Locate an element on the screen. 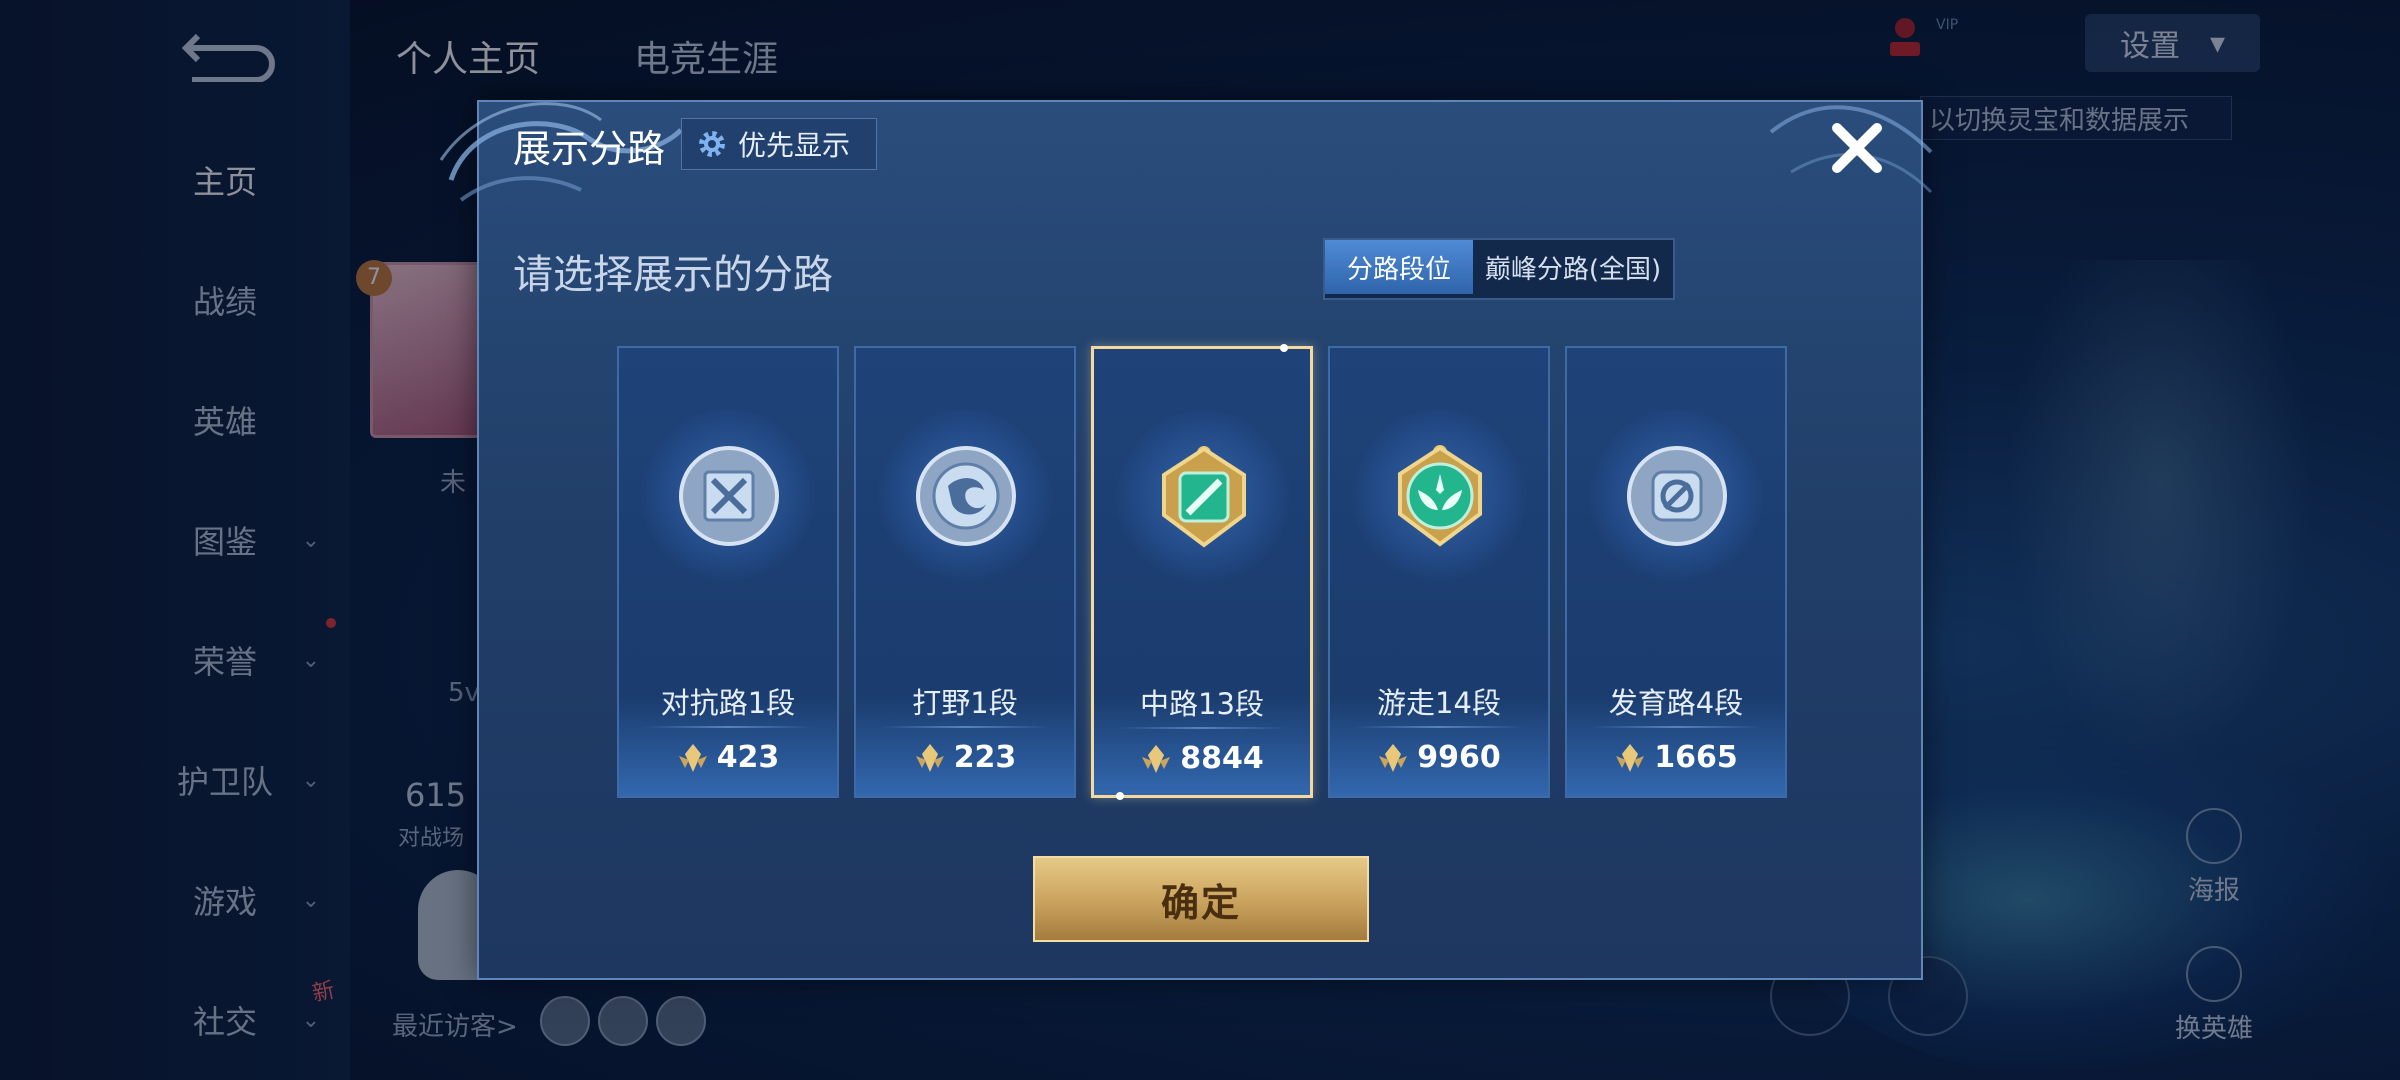 The height and width of the screenshot is (1080, 2400). lane-card-jungle: 打野1段 223 is located at coordinates (965, 572).